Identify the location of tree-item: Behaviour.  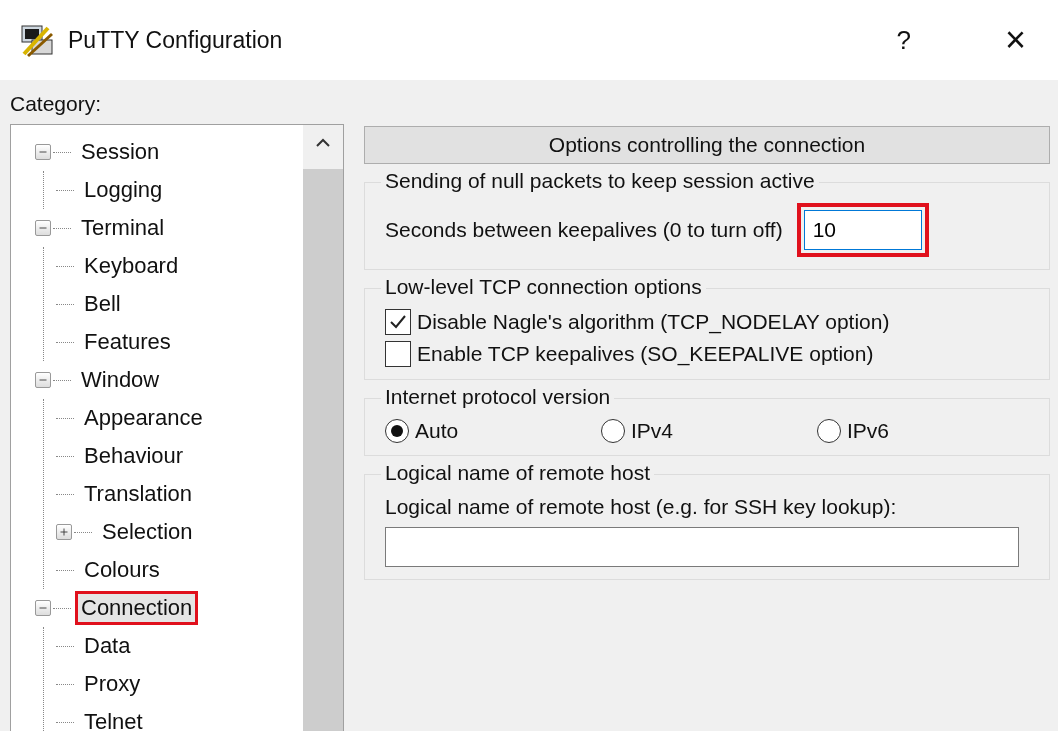
(134, 456).